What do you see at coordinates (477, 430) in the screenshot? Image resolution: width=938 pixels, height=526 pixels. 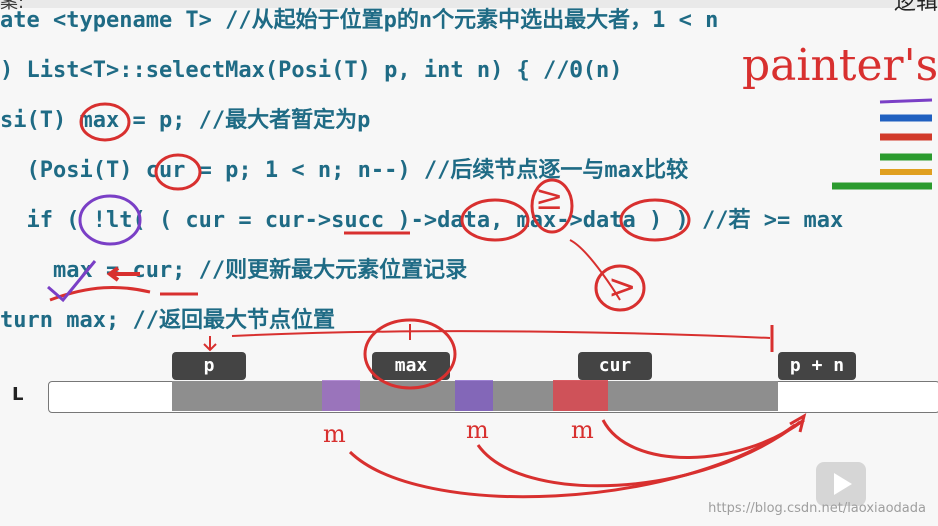 I see `mark-m-2: m` at bounding box center [477, 430].